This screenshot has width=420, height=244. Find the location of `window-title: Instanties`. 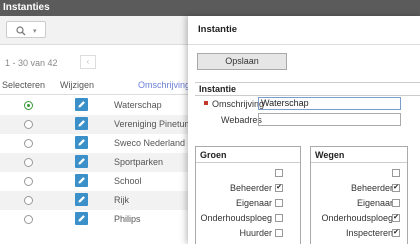

window-title: Instanties is located at coordinates (26, 7).